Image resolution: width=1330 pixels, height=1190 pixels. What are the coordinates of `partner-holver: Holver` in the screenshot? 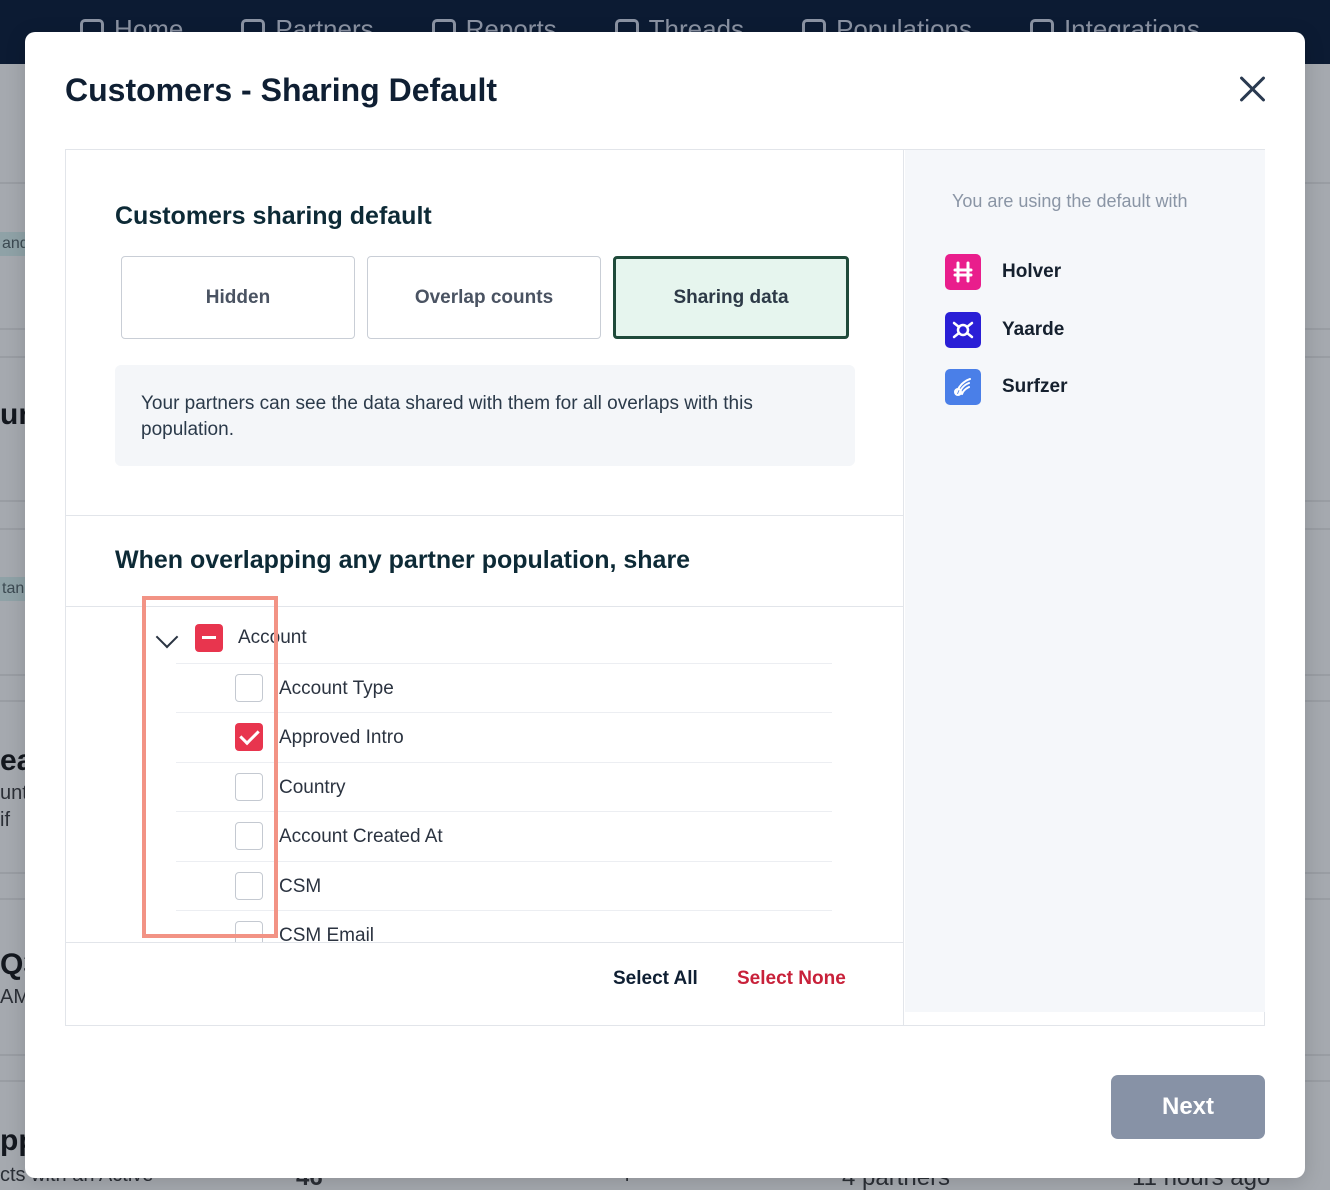 It's located at (1003, 272).